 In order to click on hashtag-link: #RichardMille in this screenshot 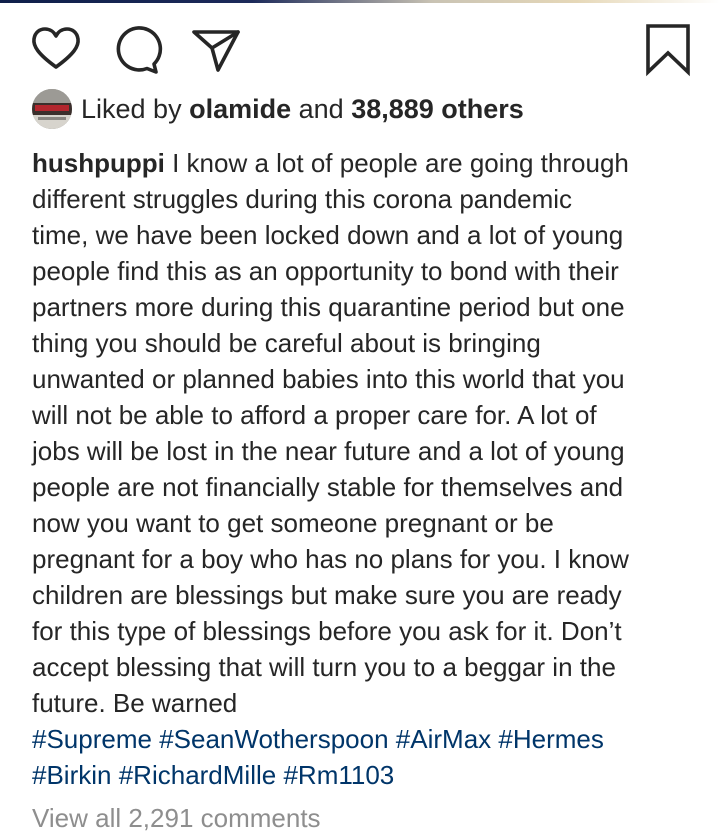, I will do `click(198, 775)`.